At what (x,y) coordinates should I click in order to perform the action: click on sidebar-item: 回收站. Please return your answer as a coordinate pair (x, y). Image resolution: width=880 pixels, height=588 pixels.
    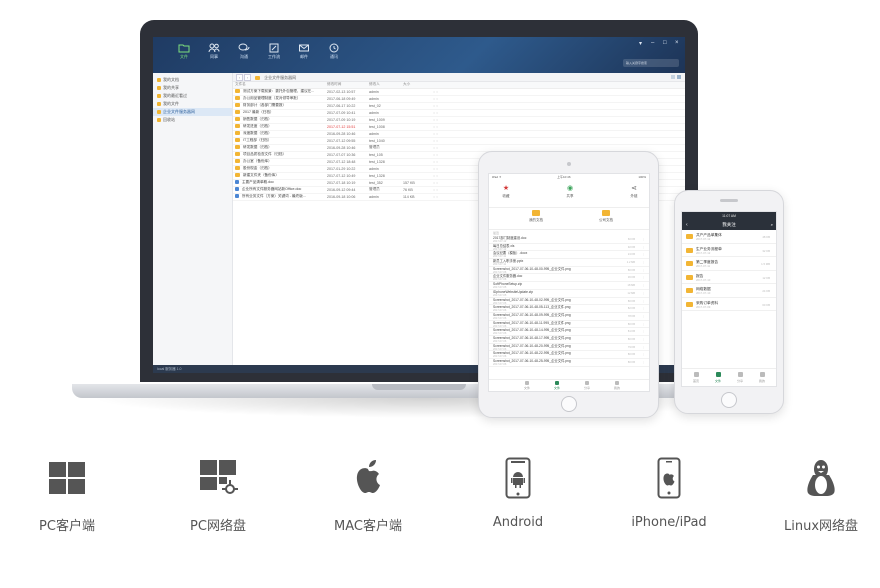
    Looking at the image, I should click on (192, 120).